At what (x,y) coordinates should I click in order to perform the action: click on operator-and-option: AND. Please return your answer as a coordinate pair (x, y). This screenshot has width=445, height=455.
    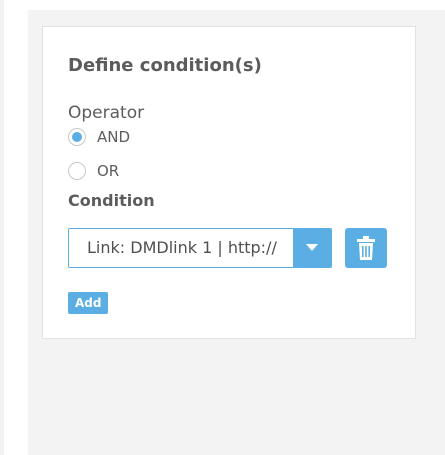
    Looking at the image, I should click on (99, 137).